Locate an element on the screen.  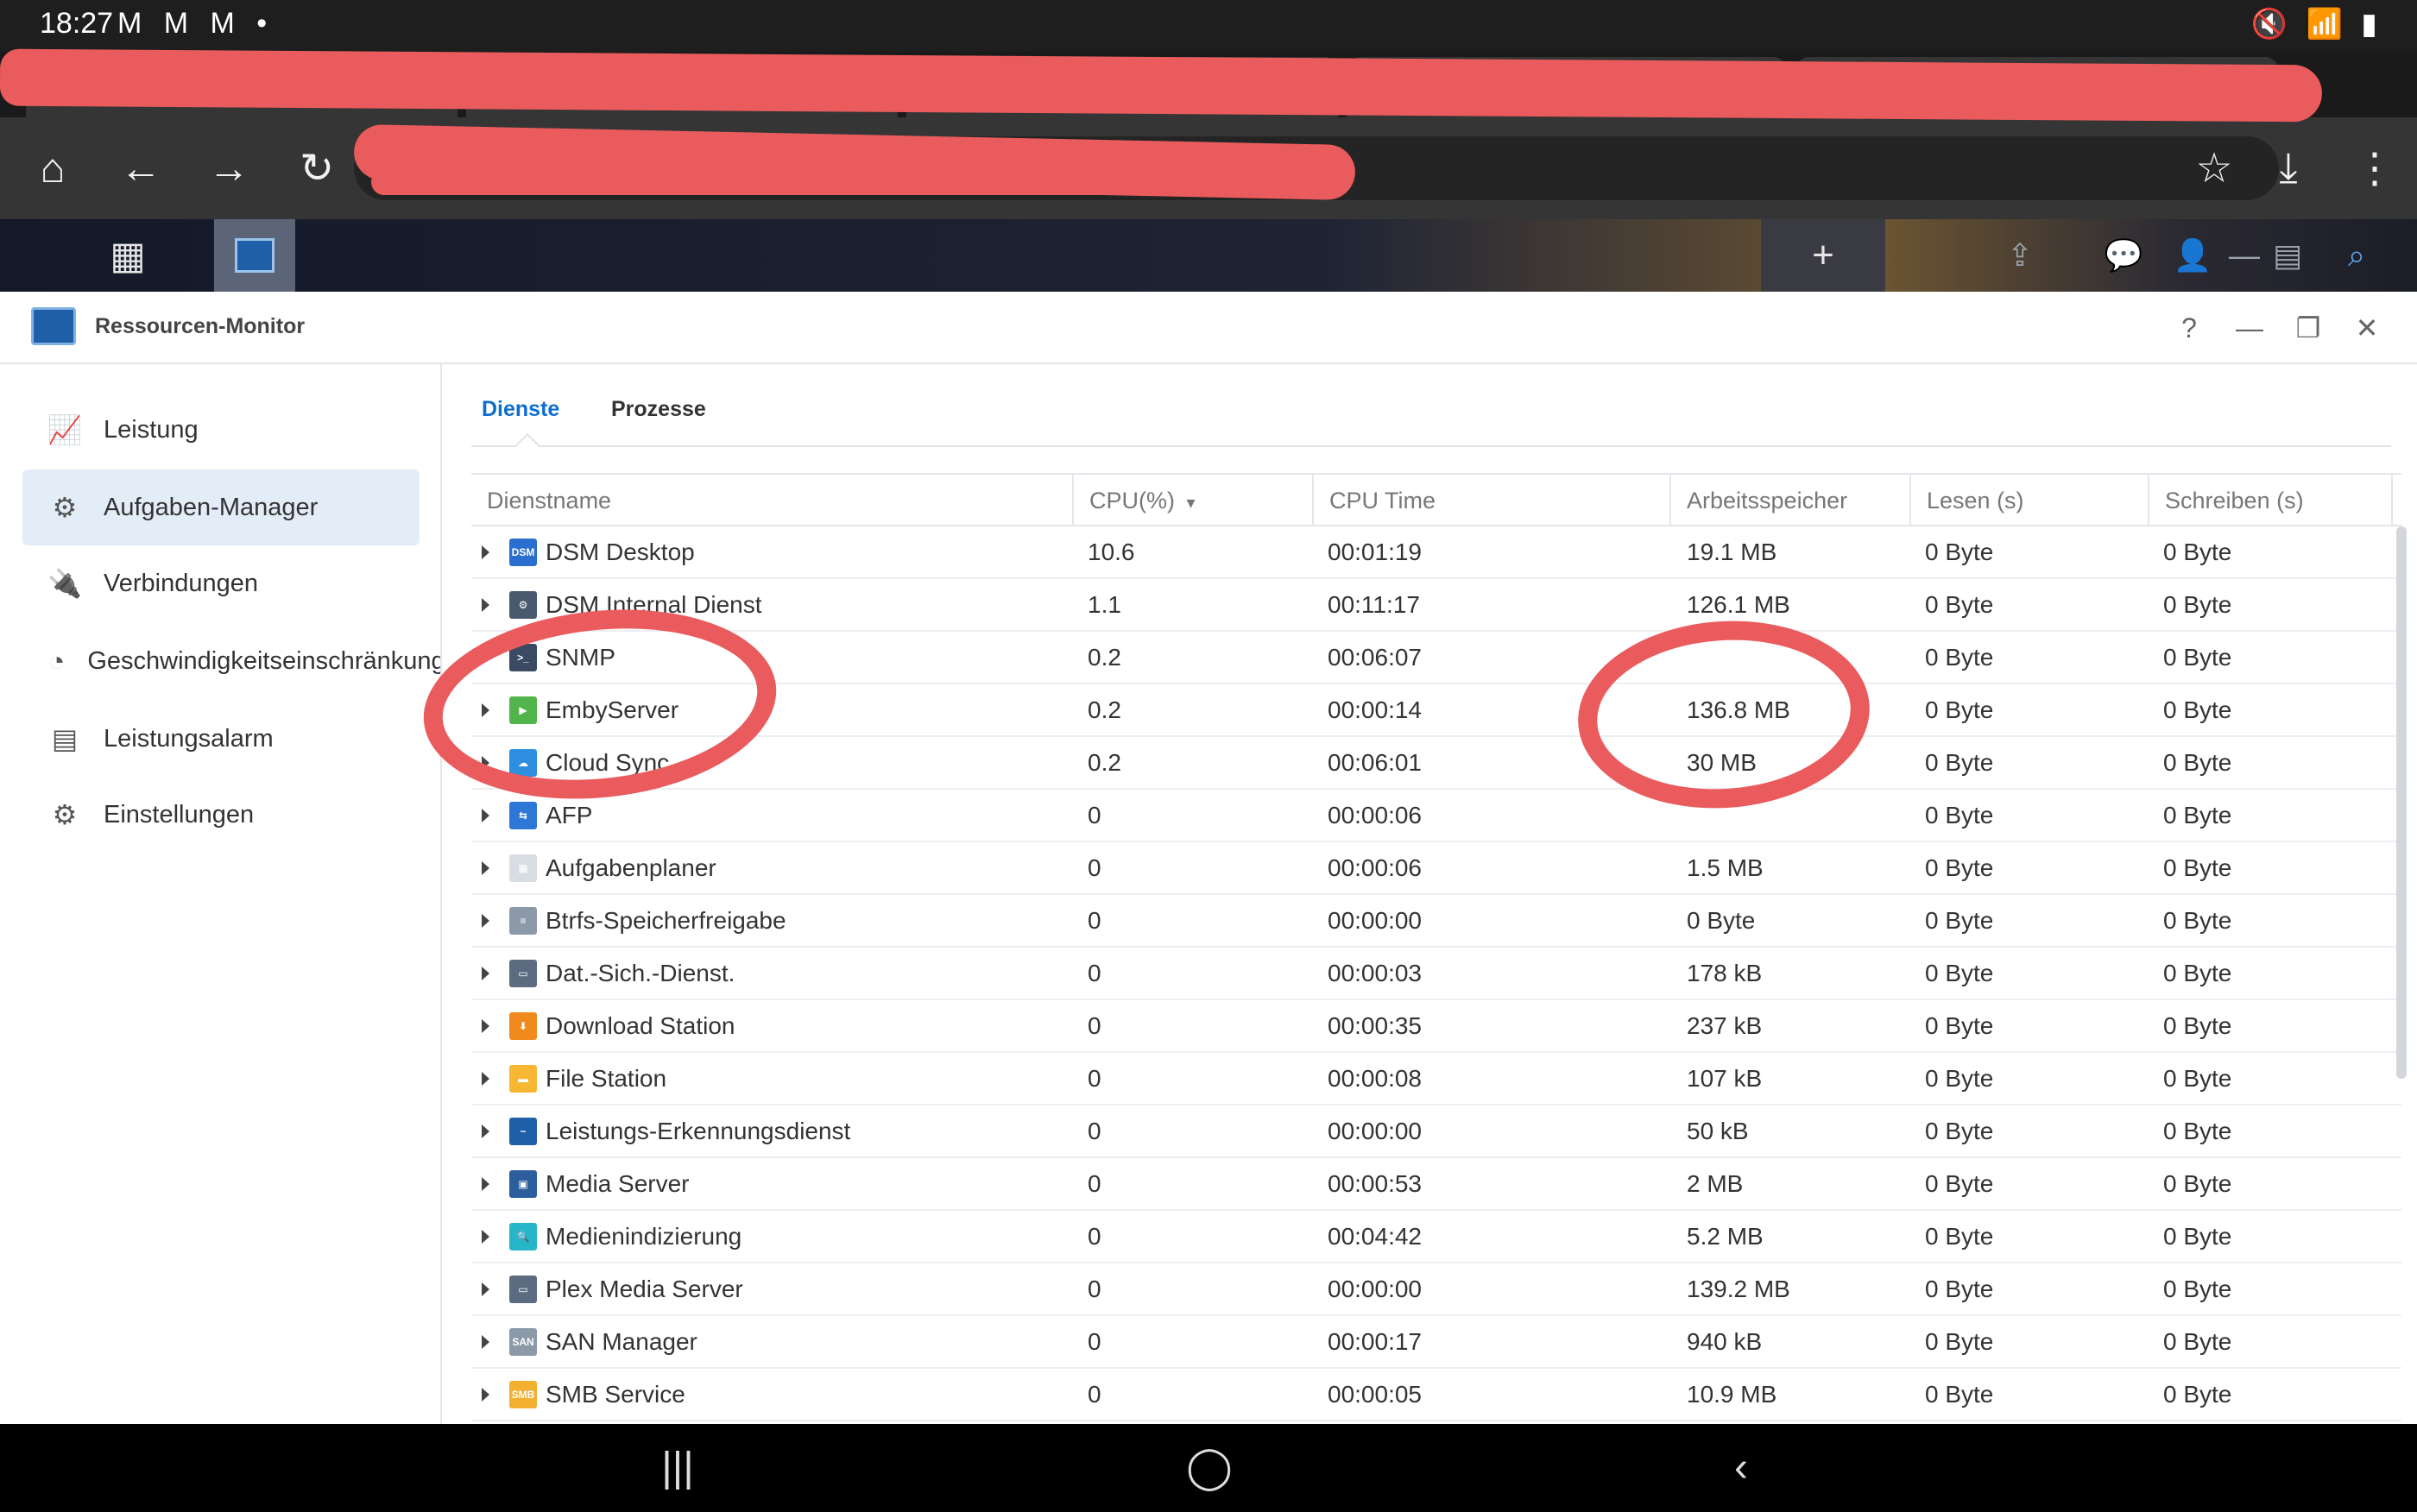
browser-menu-icon: ⋮ is located at coordinates (2374, 168).